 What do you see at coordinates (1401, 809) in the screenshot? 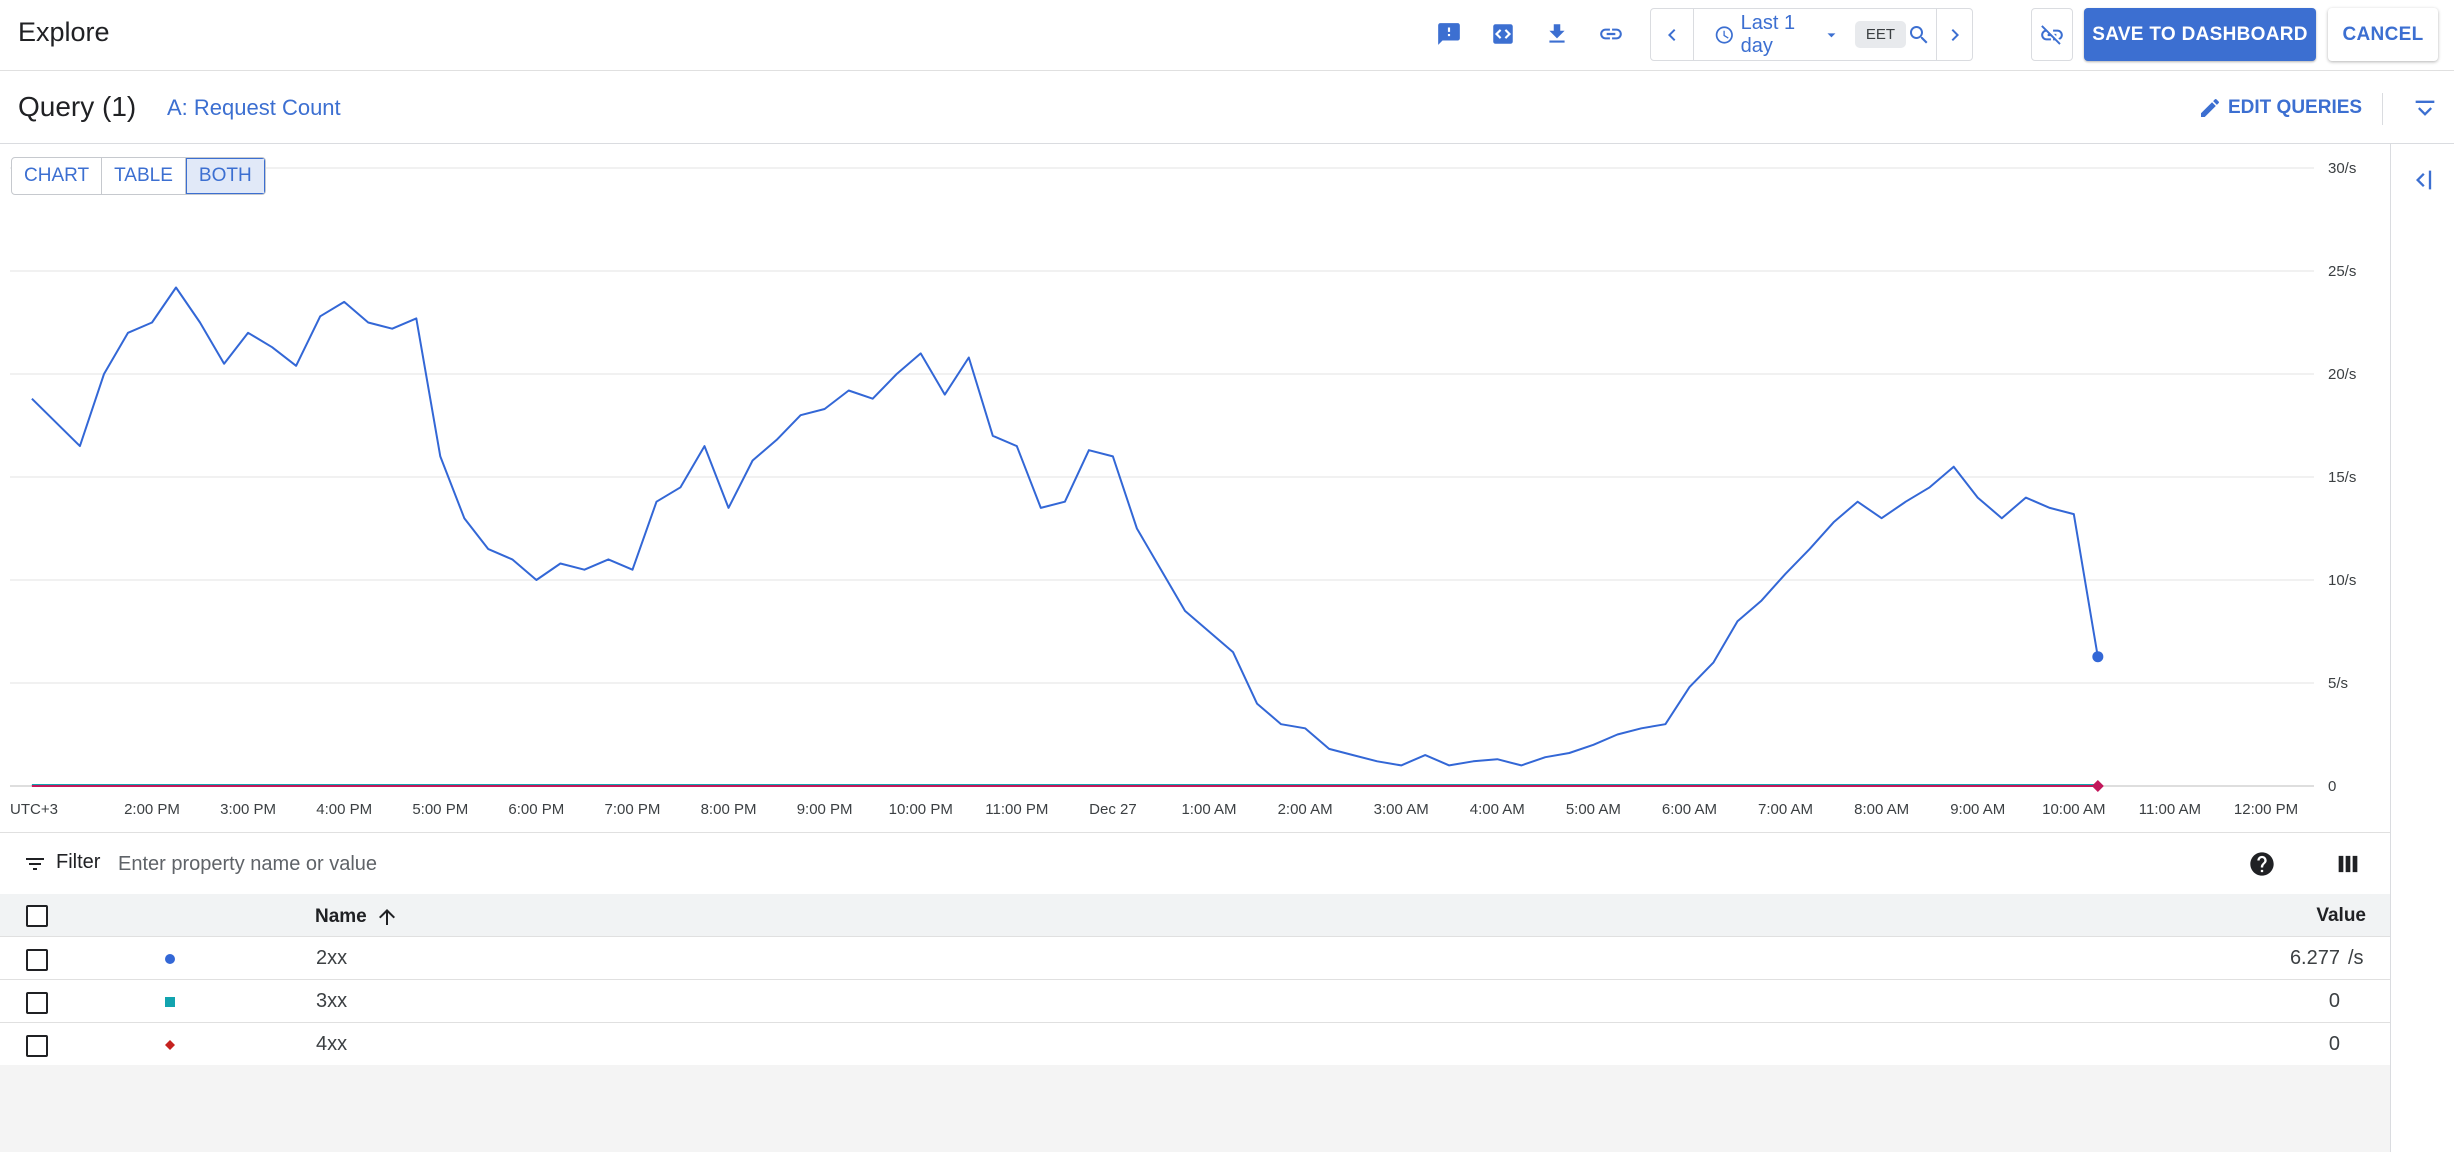
I see `x-tick-label: 3:00 AM` at bounding box center [1401, 809].